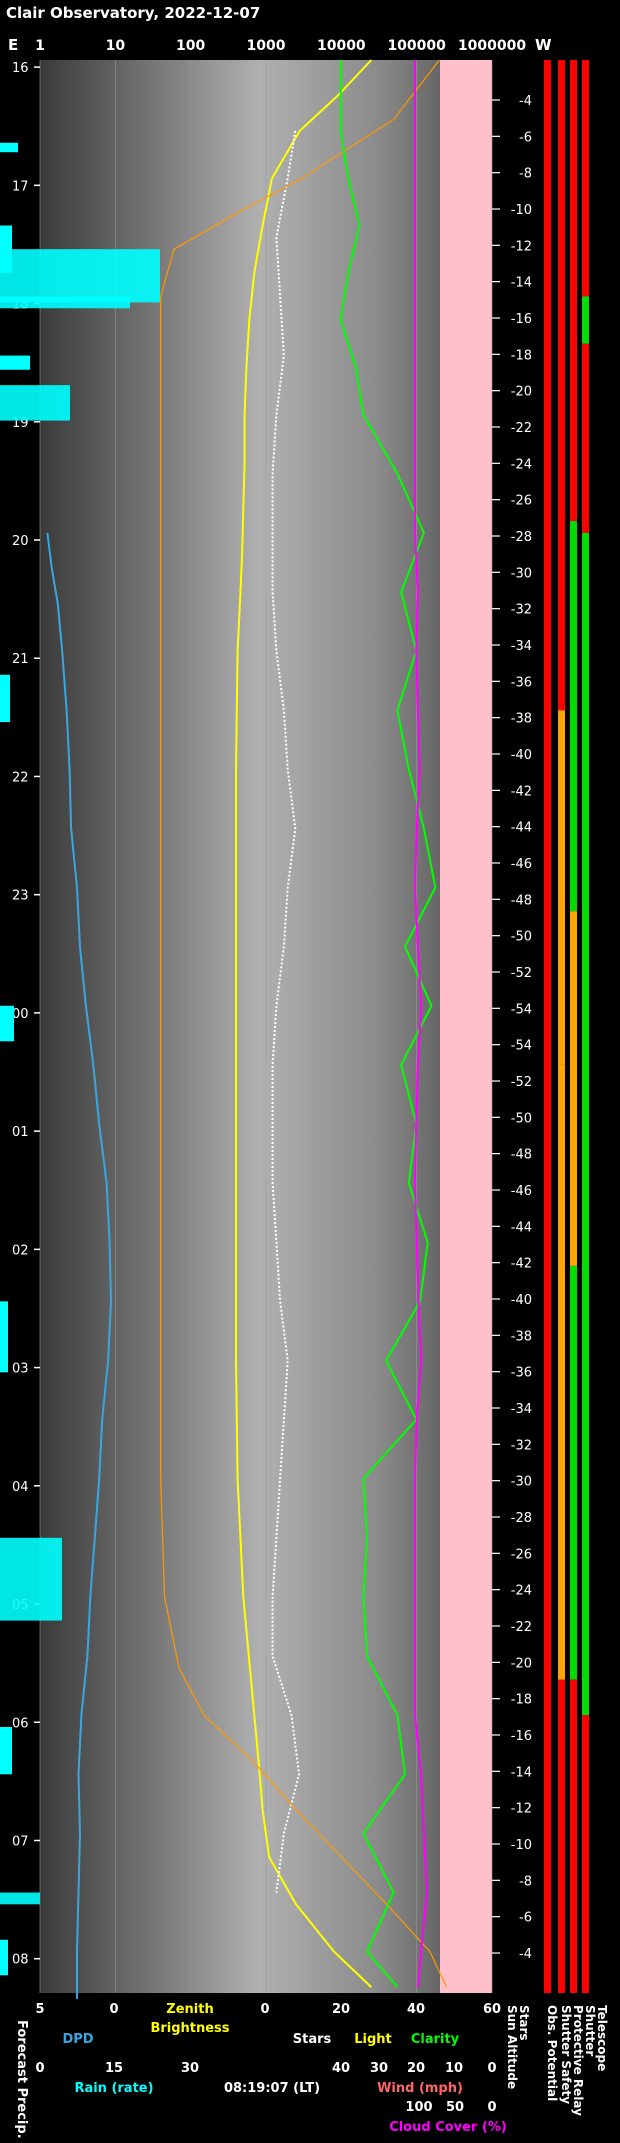  I want to click on top-tick-label: 100, so click(190, 46).